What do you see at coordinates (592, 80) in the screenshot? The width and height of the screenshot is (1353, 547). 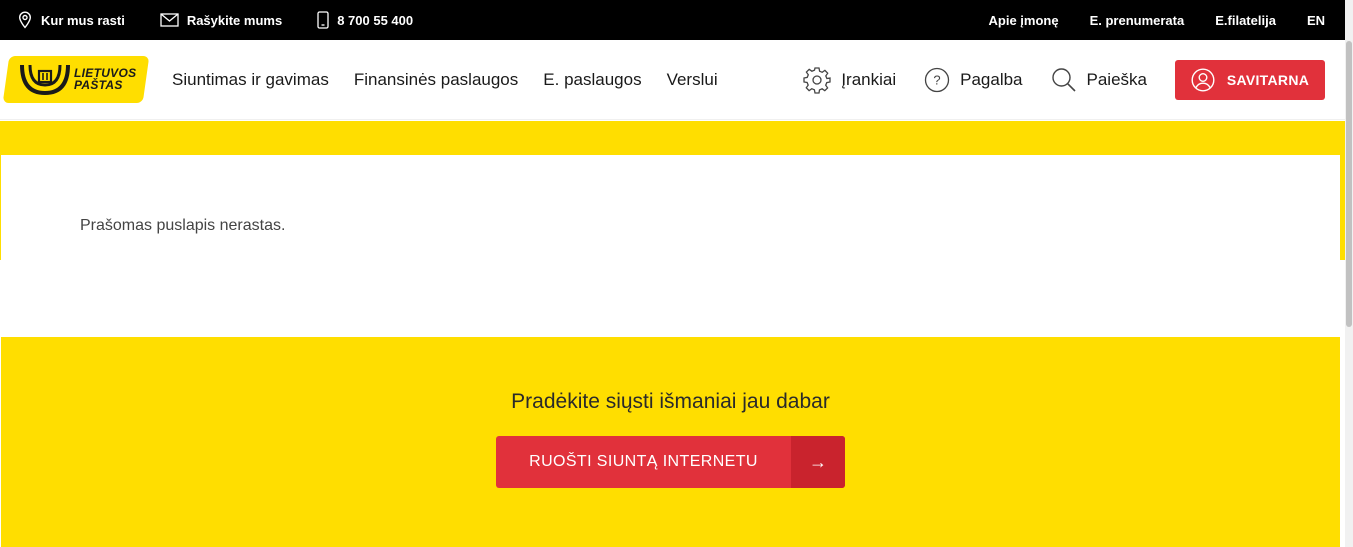 I see `nav-e-services: E. paslaugos` at bounding box center [592, 80].